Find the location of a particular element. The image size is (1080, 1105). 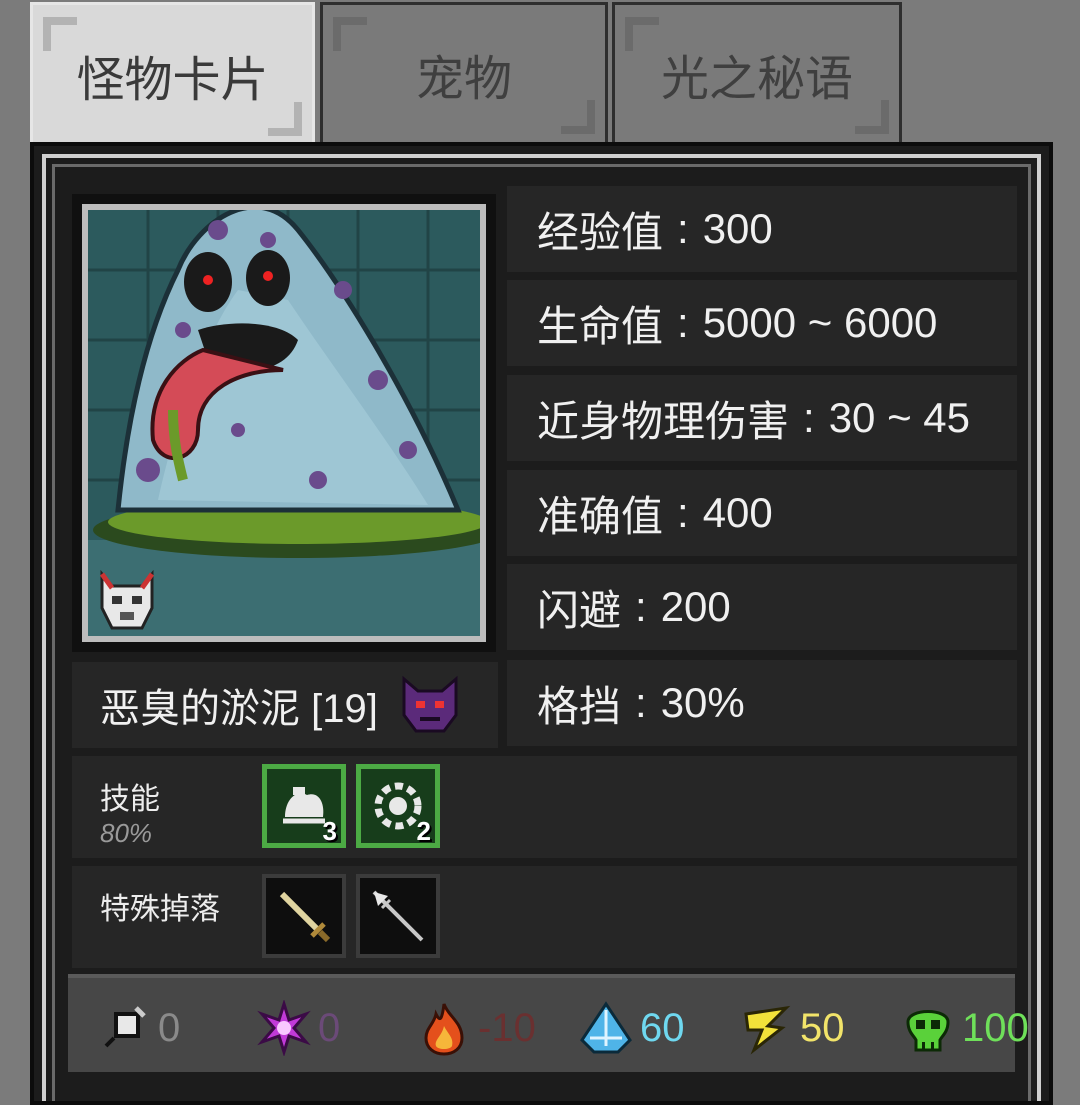

skill-slot: 2 is located at coordinates (398, 806).